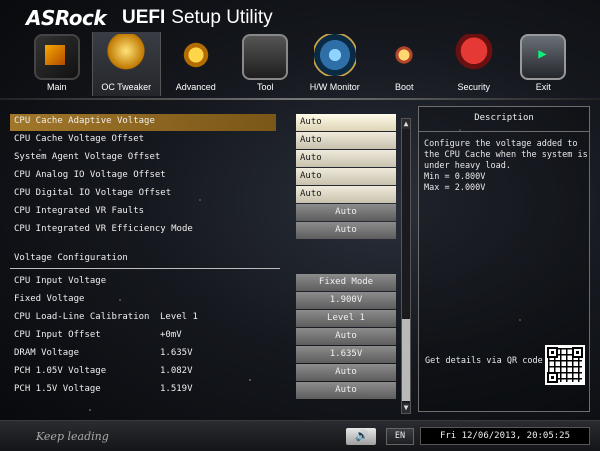  I want to click on tab-main: Main, so click(57, 64).